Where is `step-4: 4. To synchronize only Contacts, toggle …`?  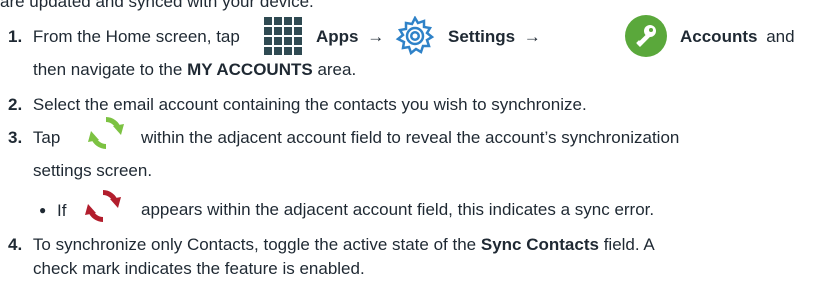
step-4: 4. To synchronize only Contacts, toggle … is located at coordinates (331, 245).